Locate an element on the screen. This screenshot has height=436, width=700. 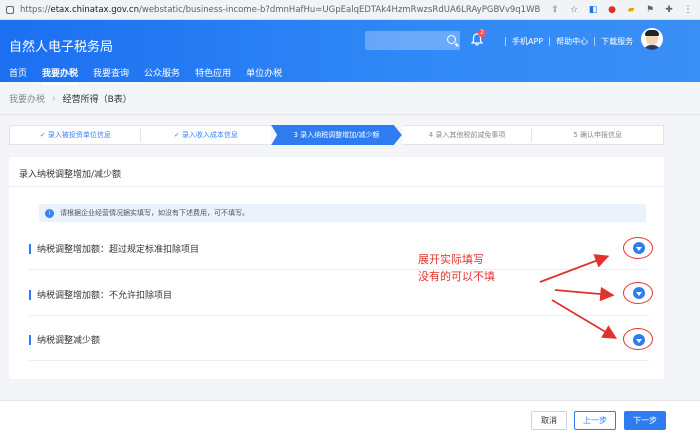
step-2: ✓ 录入收入成本信息 is located at coordinates (206, 135).